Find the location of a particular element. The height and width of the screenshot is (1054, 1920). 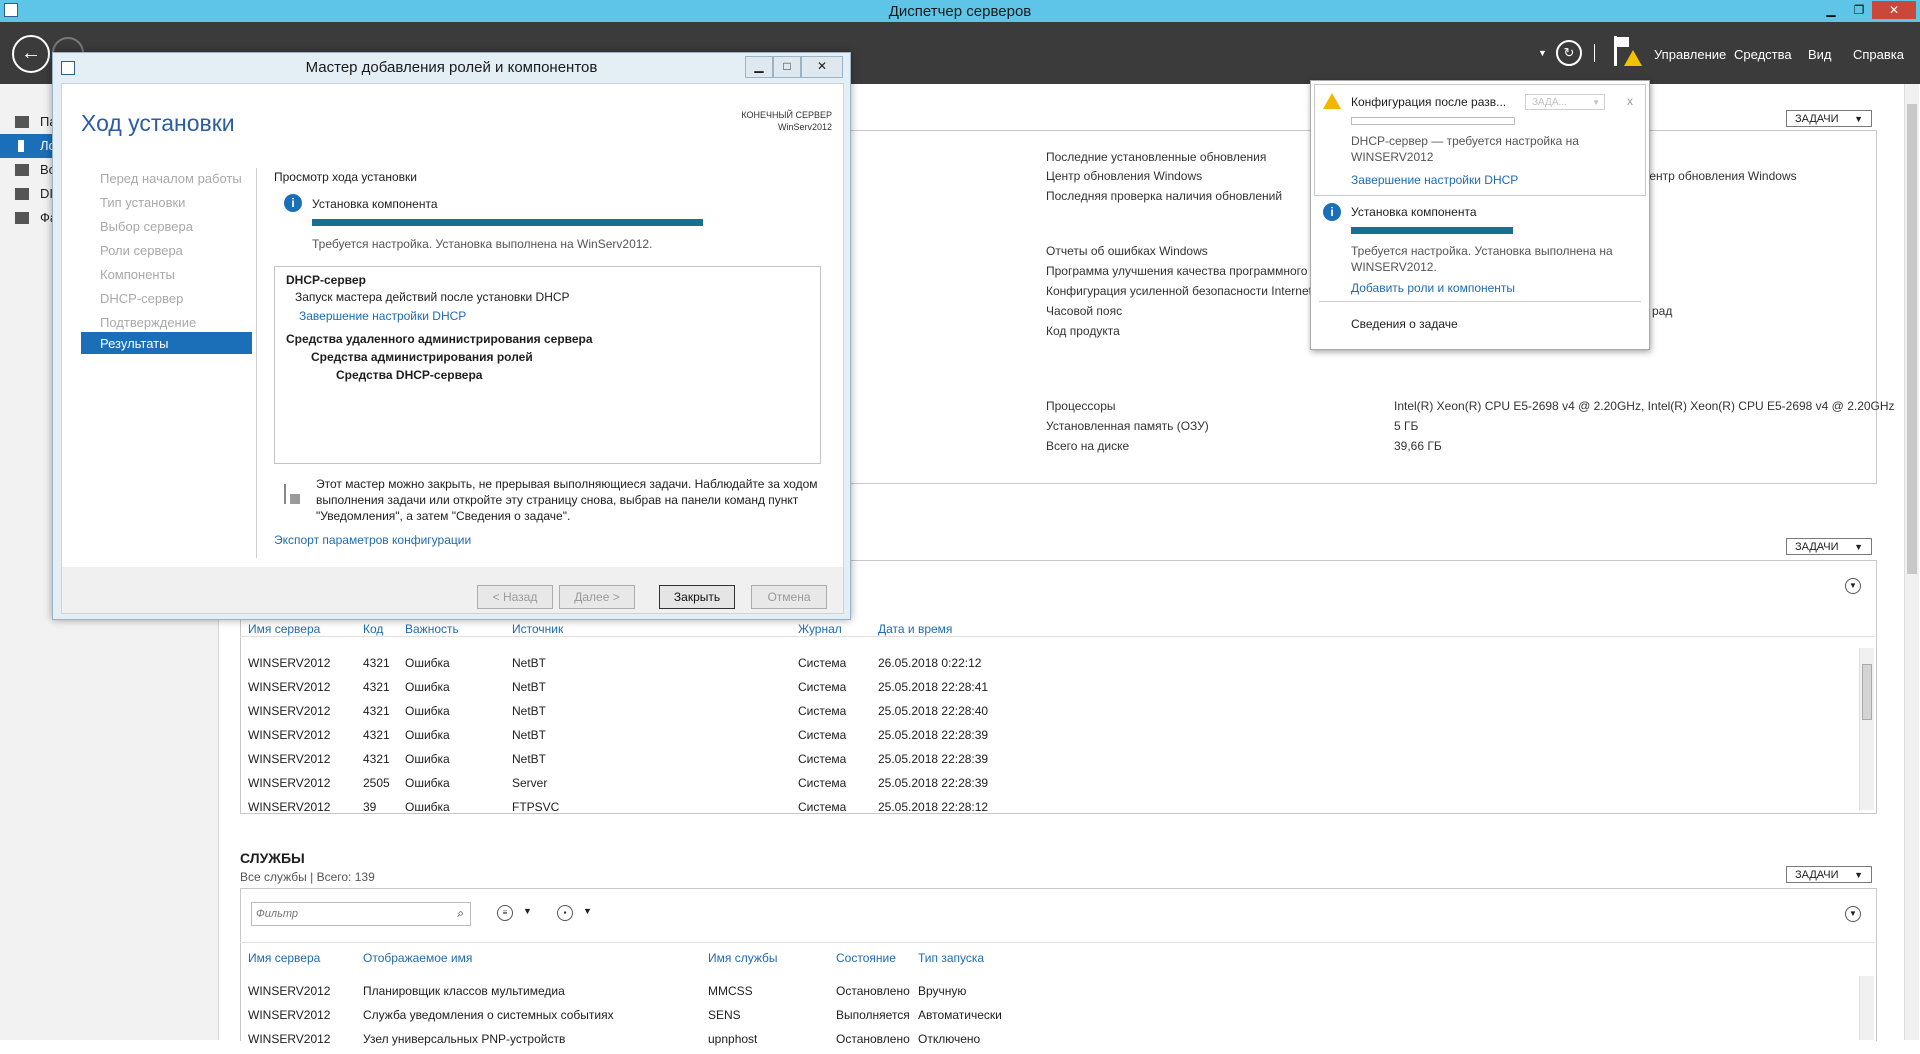

services-tasks-button: ЗАДАЧИ is located at coordinates (1829, 875).